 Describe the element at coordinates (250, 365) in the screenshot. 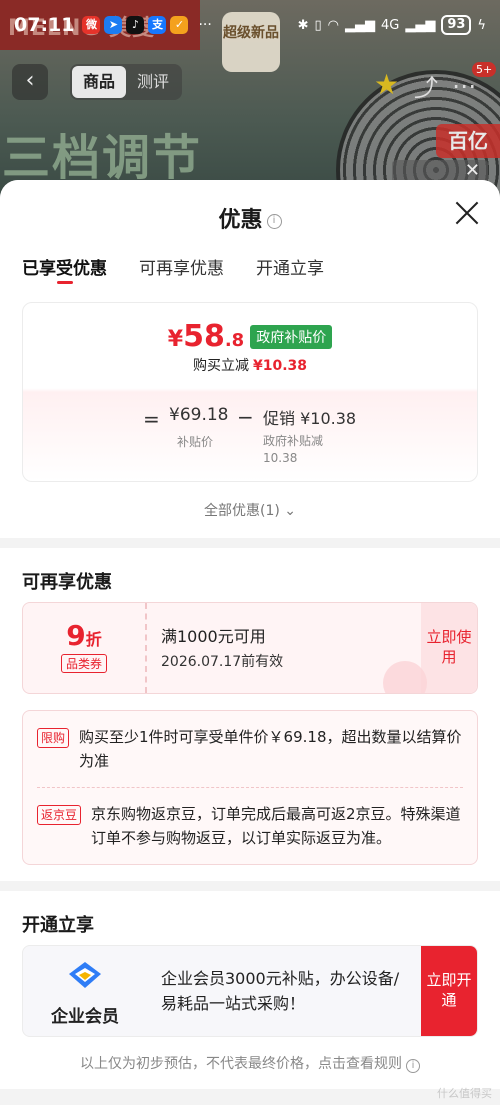

I see `discount-row: 购买立减 ¥10.38` at that location.